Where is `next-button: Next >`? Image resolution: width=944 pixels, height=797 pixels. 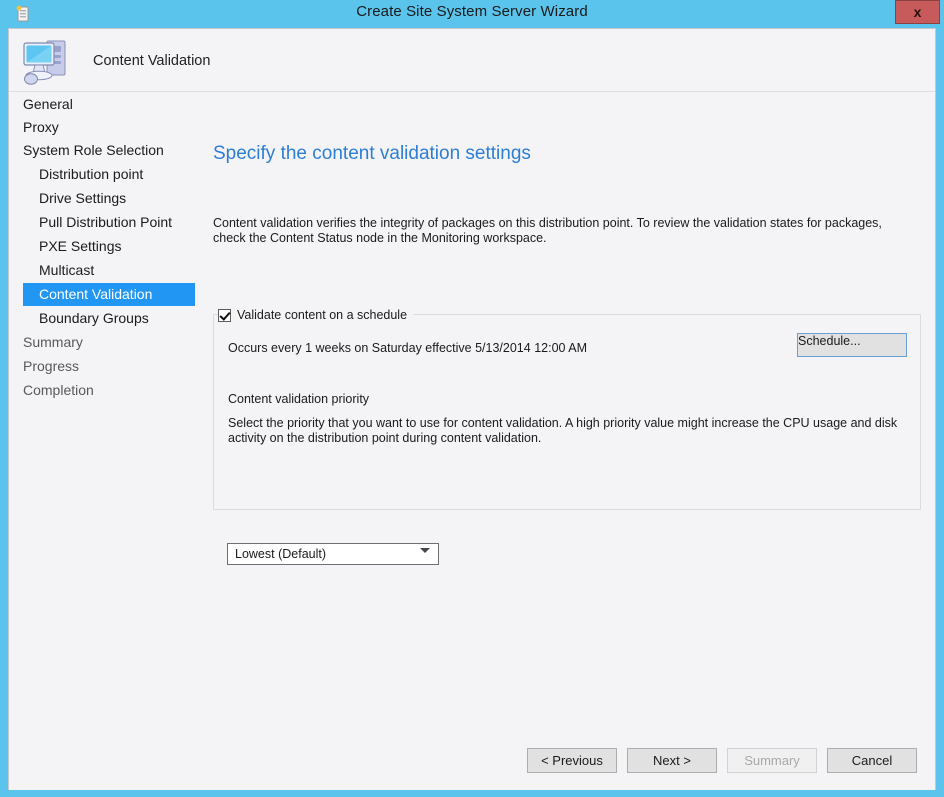
next-button: Next > is located at coordinates (672, 760).